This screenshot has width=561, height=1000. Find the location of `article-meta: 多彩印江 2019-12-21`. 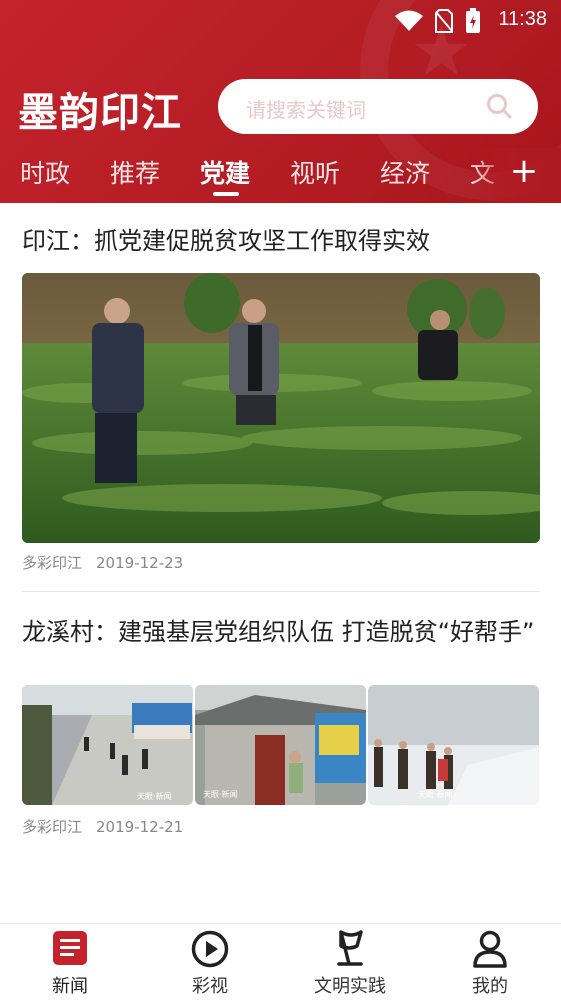

article-meta: 多彩印江 2019-12-21 is located at coordinates (109, 826).